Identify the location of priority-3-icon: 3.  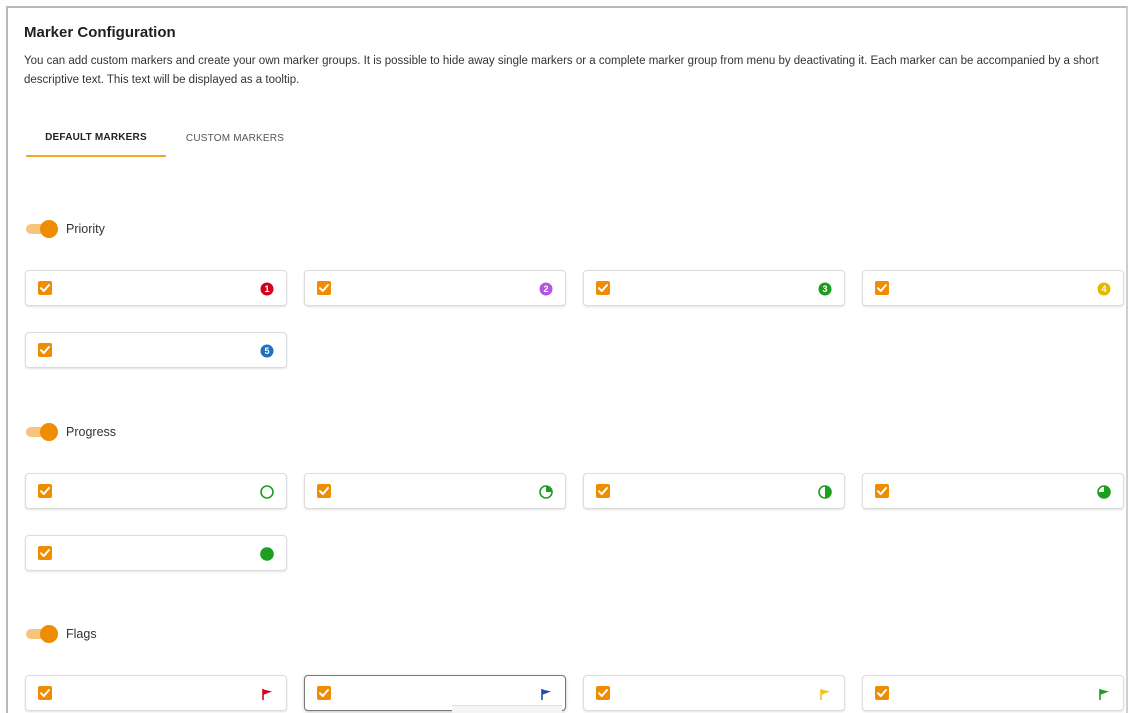
(825, 289).